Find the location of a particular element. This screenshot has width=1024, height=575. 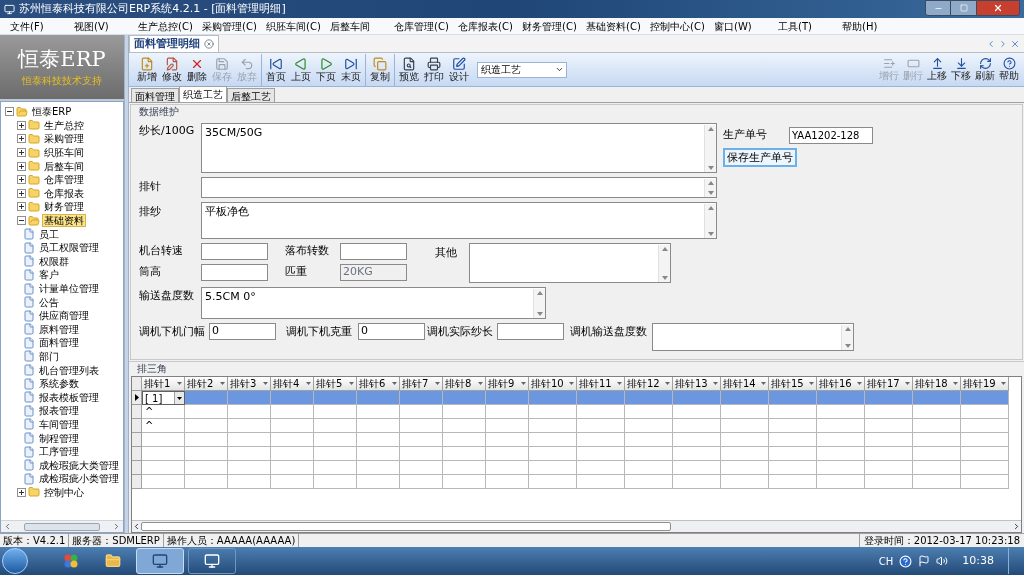

toolbar-button: 帮助 is located at coordinates (1009, 69).